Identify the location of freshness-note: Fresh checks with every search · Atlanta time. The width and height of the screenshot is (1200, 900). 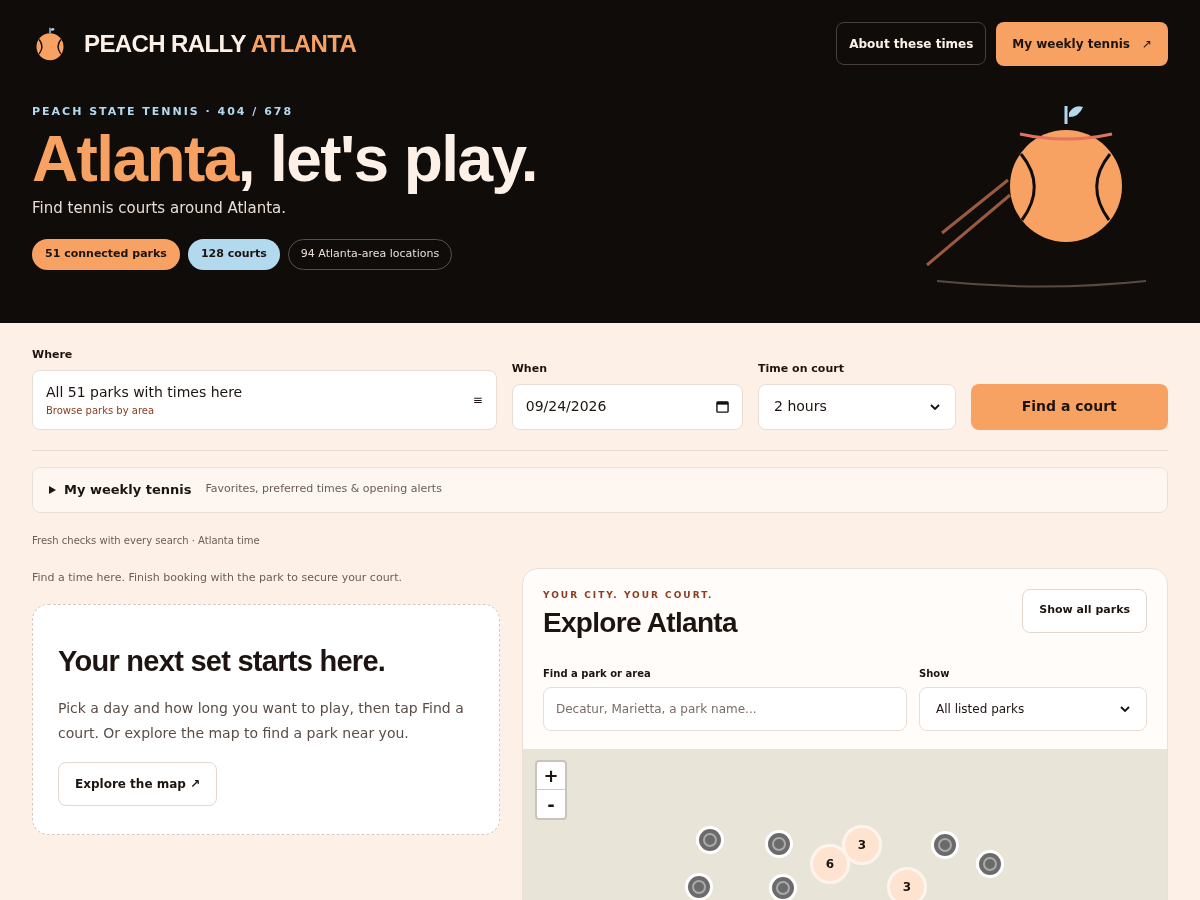
(146, 540).